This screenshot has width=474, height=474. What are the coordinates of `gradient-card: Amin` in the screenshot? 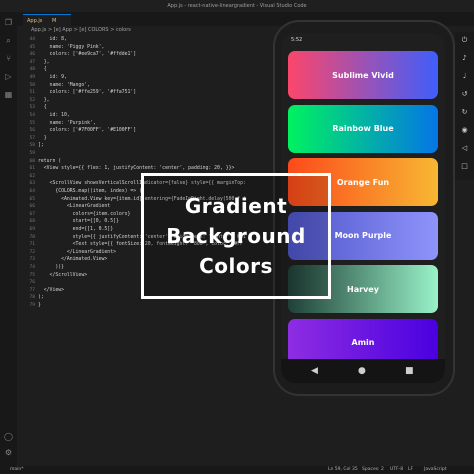 It's located at (363, 338).